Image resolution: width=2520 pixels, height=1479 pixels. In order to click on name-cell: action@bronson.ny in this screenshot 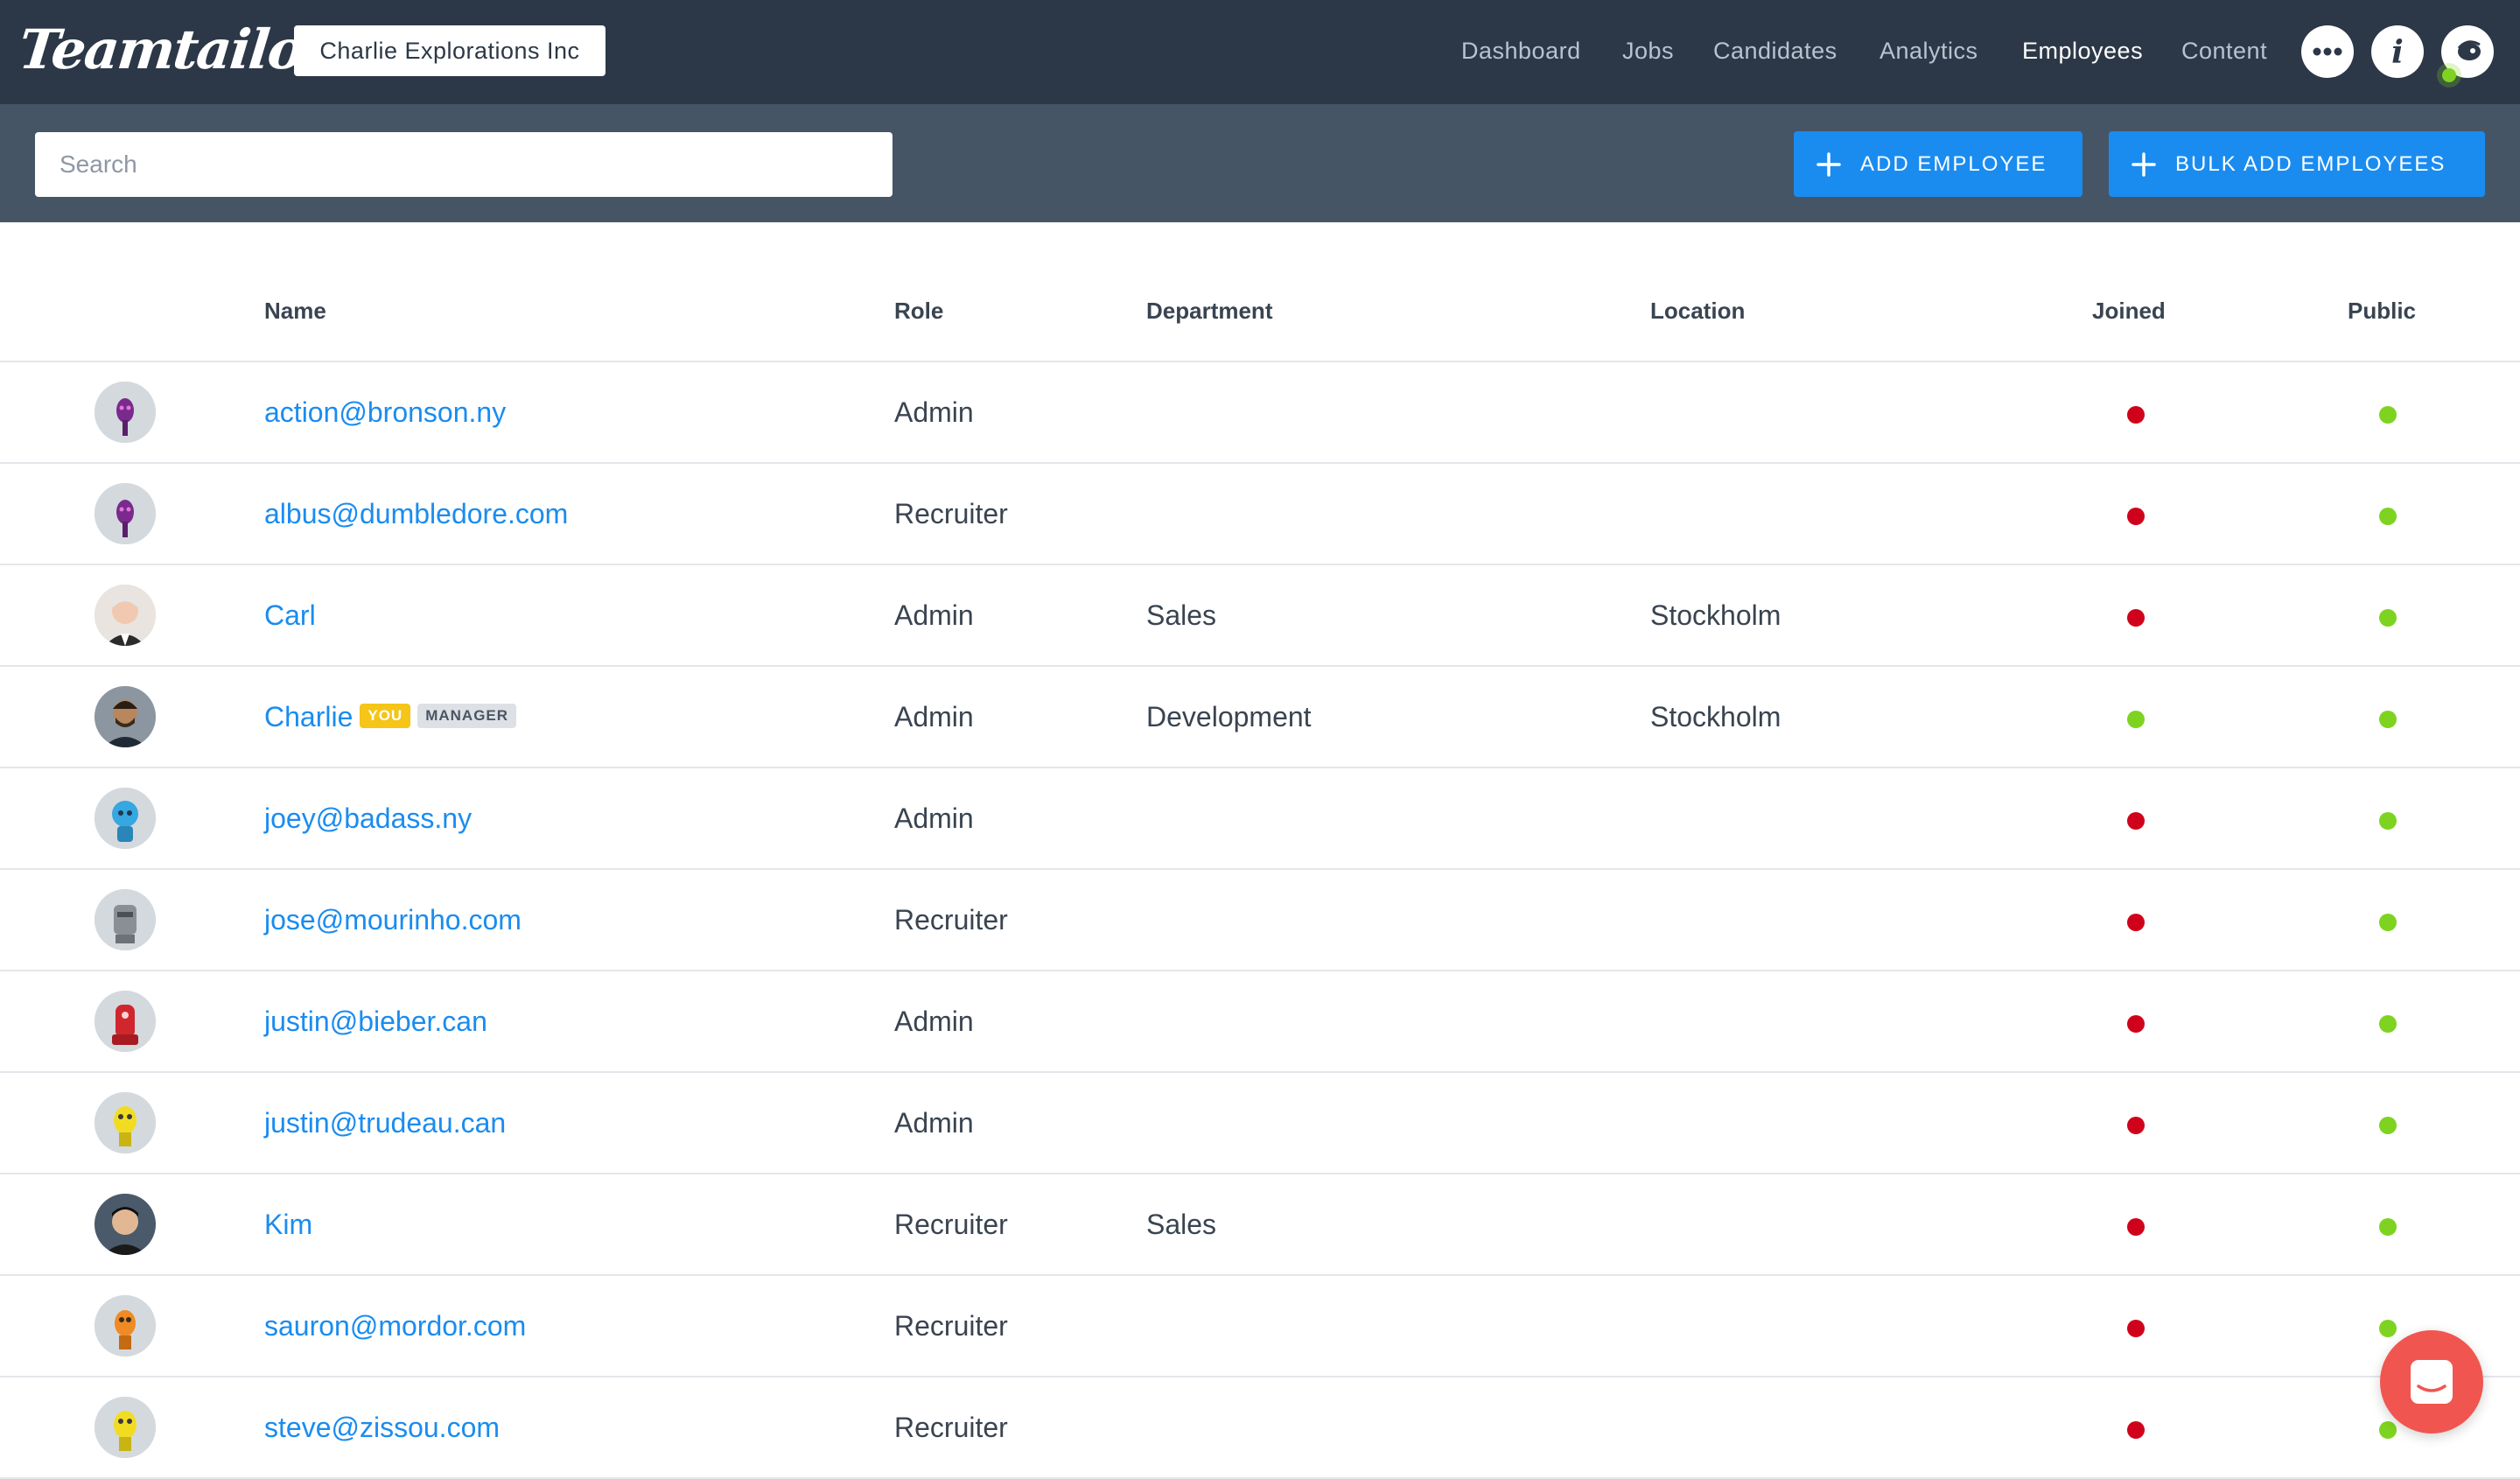, I will do `click(385, 413)`.